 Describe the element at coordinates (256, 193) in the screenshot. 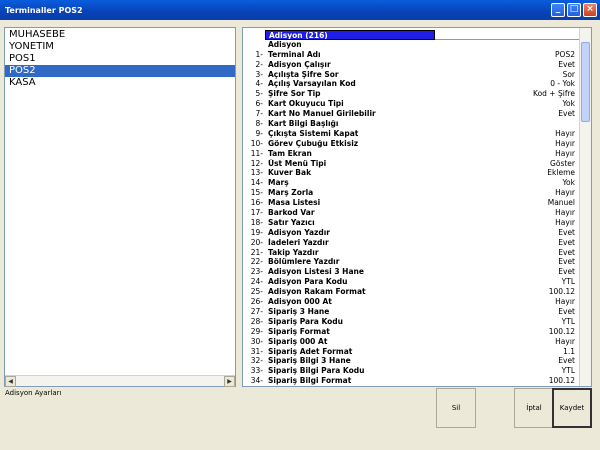

I see `row-number: 15-` at that location.